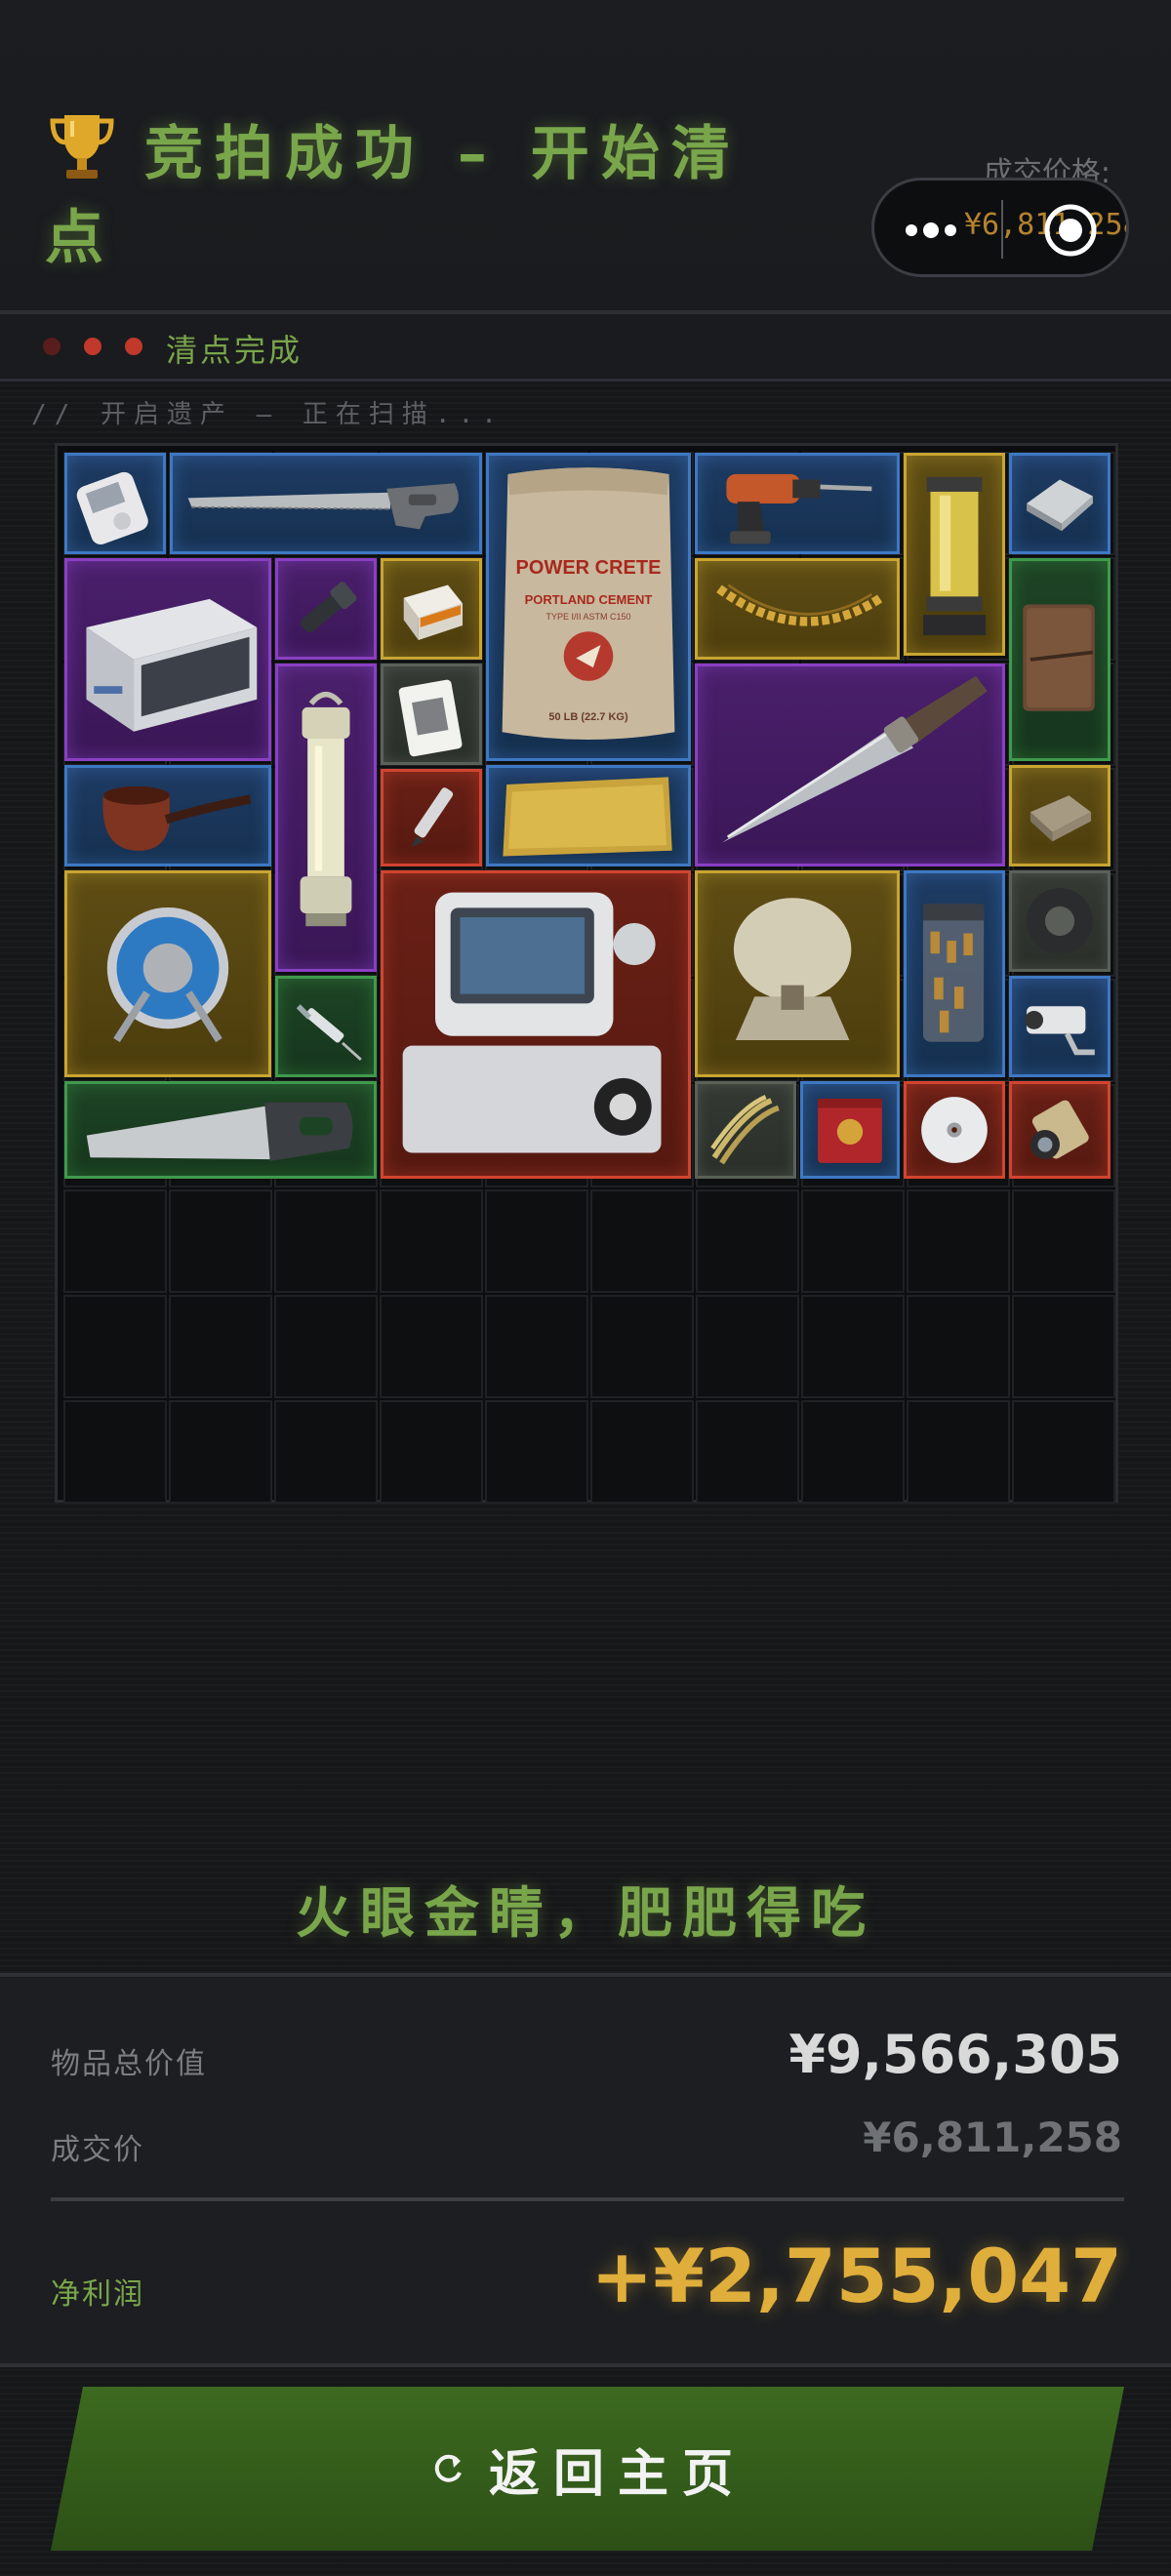 The width and height of the screenshot is (1171, 2576). Describe the element at coordinates (326, 609) in the screenshot. I see `item-flashlight` at that location.